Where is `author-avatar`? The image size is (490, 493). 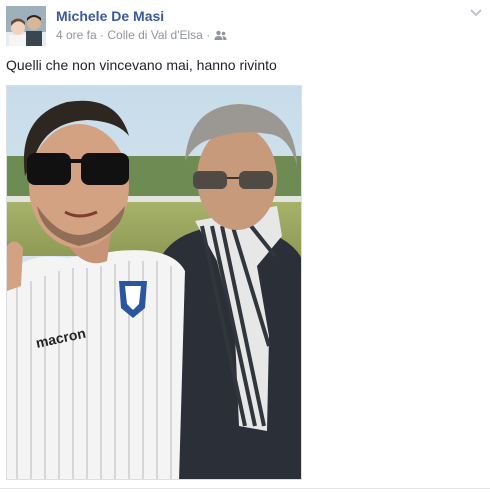 author-avatar is located at coordinates (26, 26).